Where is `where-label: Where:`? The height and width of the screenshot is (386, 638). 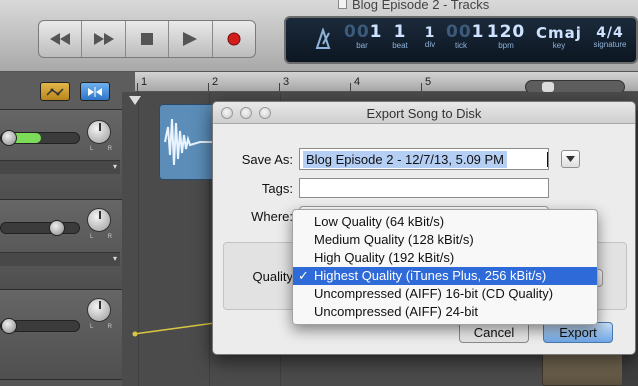
where-label: Where: is located at coordinates (272, 216).